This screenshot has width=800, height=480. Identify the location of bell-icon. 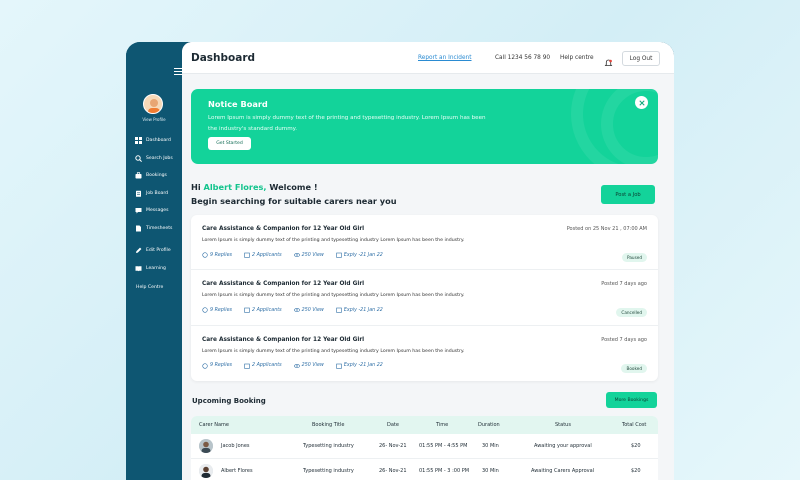
(608, 59).